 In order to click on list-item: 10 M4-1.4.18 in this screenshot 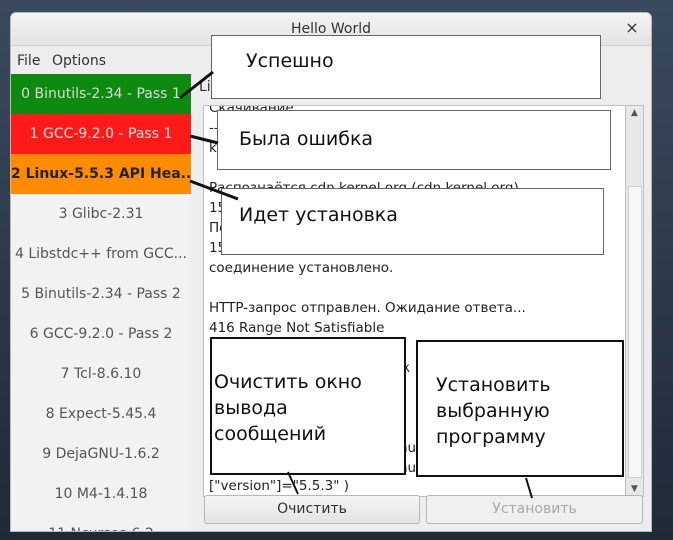, I will do `click(101, 494)`.